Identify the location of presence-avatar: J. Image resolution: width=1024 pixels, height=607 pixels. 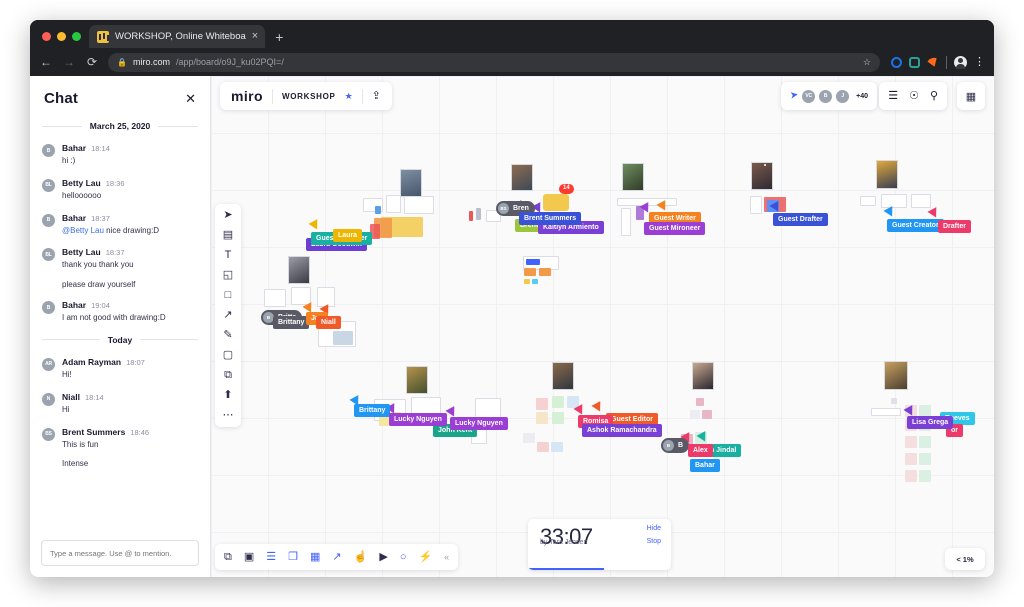
(843, 96).